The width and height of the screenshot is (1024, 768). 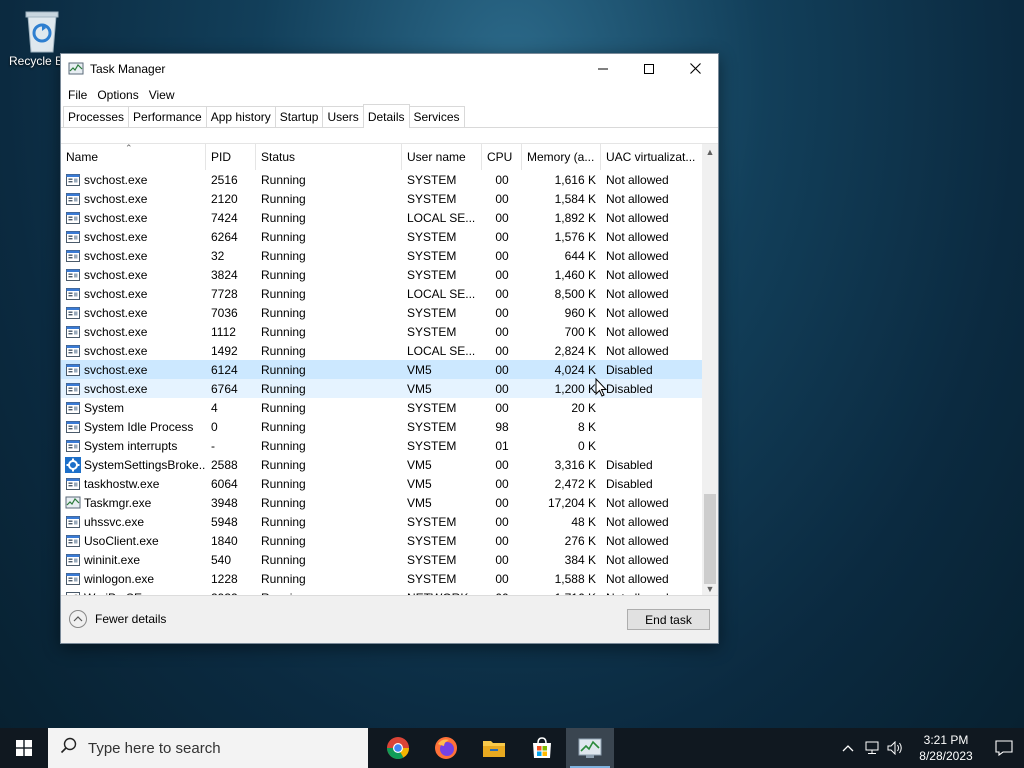 What do you see at coordinates (122, 483) in the screenshot?
I see `process-name: taskhostw.exe` at bounding box center [122, 483].